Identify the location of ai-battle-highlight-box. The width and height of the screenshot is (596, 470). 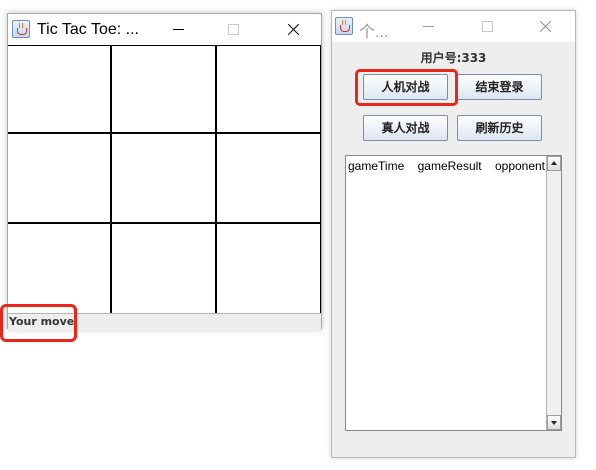
(406, 87).